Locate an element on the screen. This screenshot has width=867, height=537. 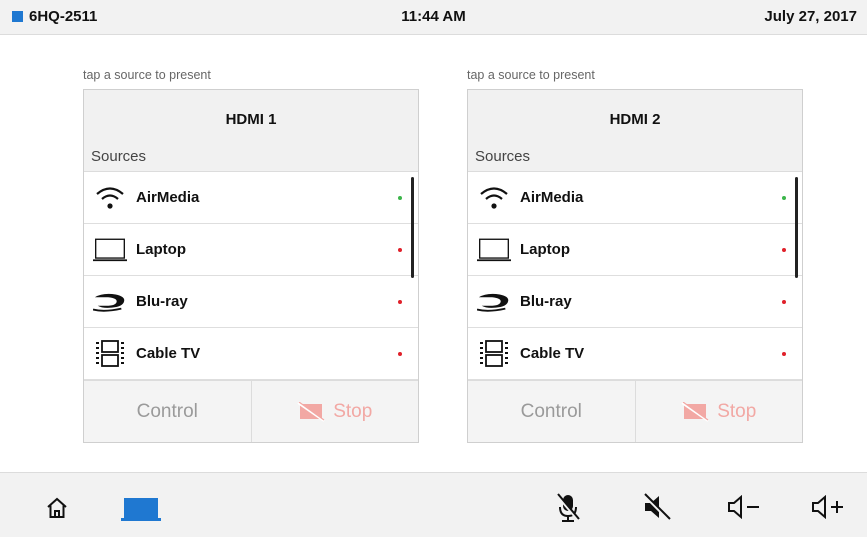
date: July 27, 2017 is located at coordinates (810, 16).